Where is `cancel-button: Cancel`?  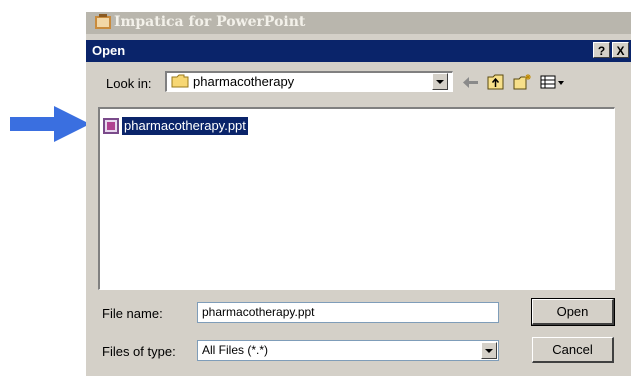
cancel-button: Cancel is located at coordinates (573, 350).